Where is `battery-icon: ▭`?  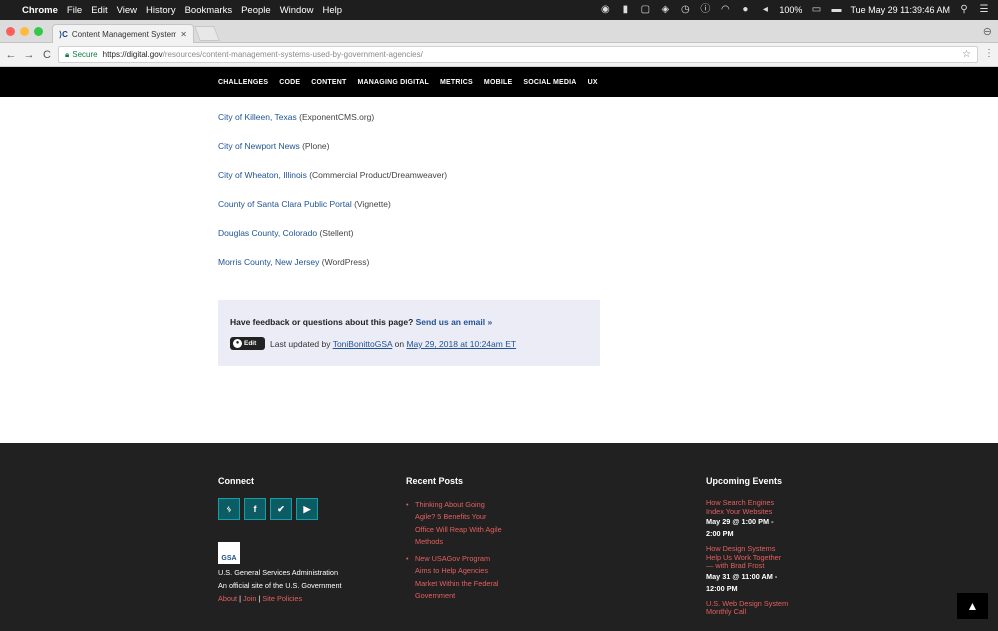
battery-icon: ▭ is located at coordinates (816, 10).